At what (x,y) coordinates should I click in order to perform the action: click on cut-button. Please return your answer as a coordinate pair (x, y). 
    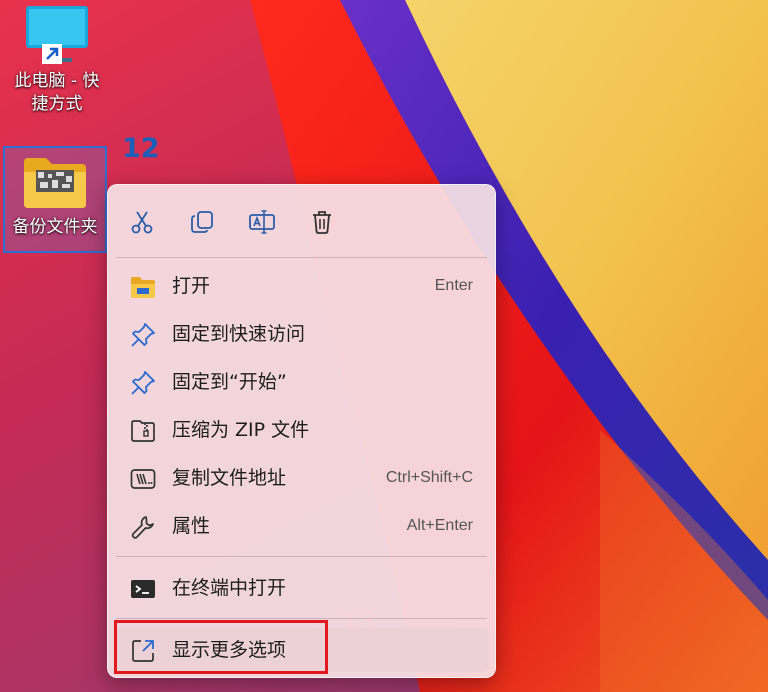
    Looking at the image, I should click on (142, 222).